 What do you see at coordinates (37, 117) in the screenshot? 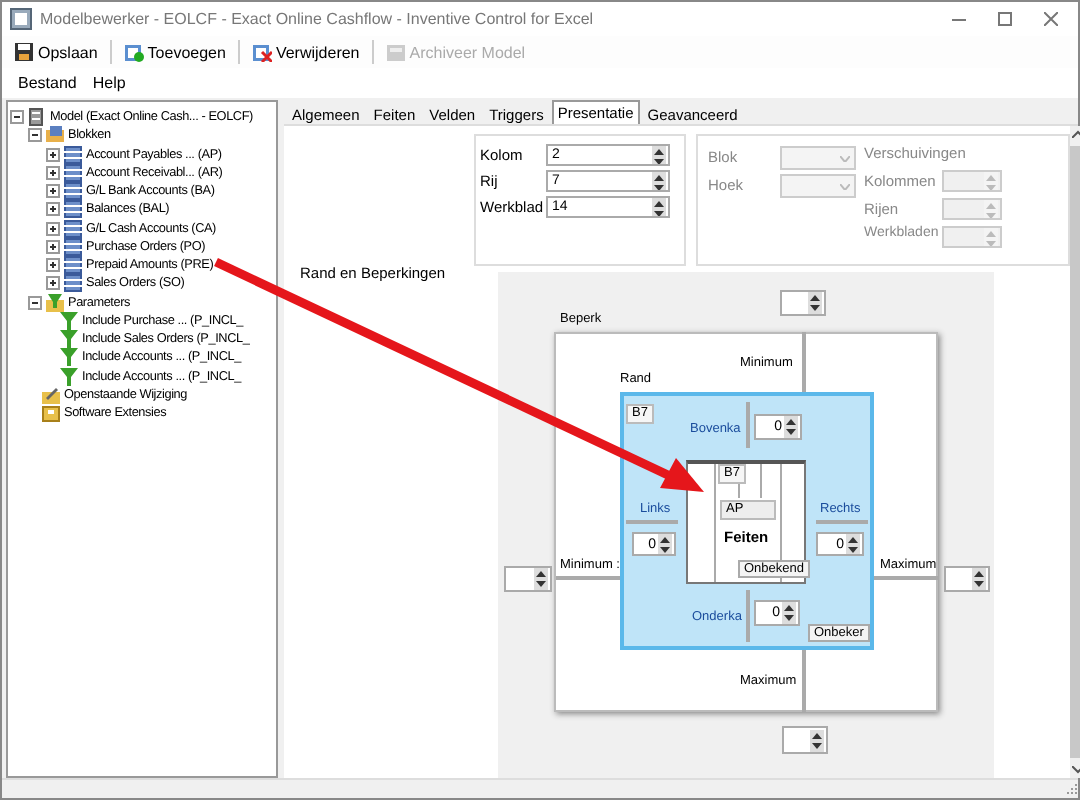
I see `database-icon` at bounding box center [37, 117].